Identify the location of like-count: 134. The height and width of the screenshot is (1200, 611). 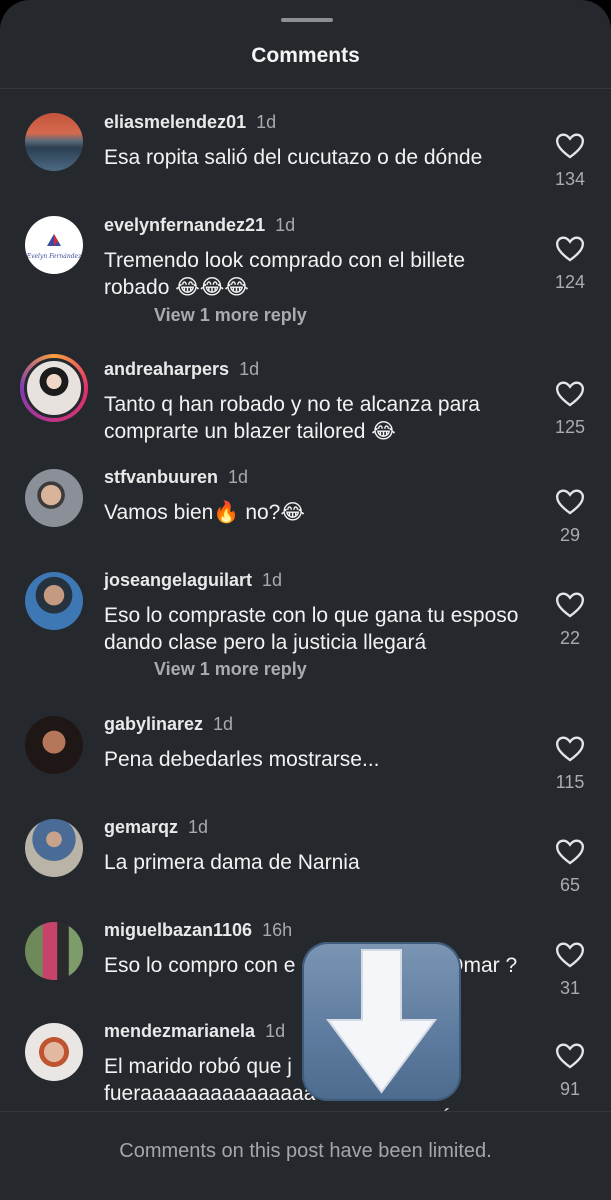
(570, 179).